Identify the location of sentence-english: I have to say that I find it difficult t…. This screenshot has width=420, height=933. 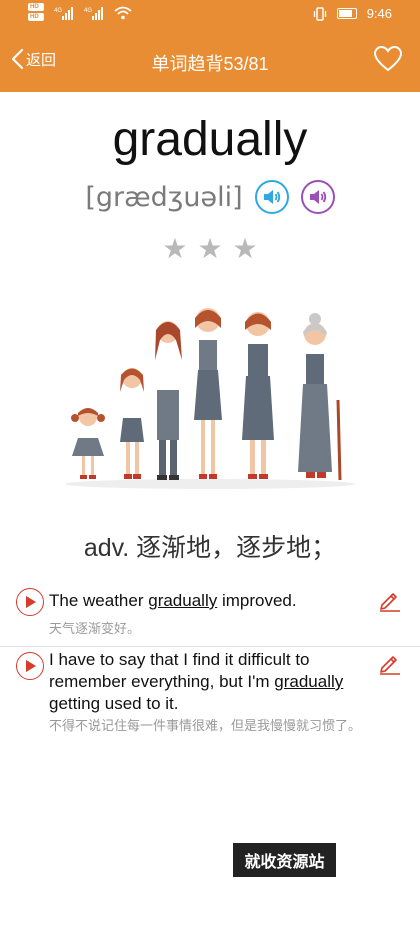
(209, 682).